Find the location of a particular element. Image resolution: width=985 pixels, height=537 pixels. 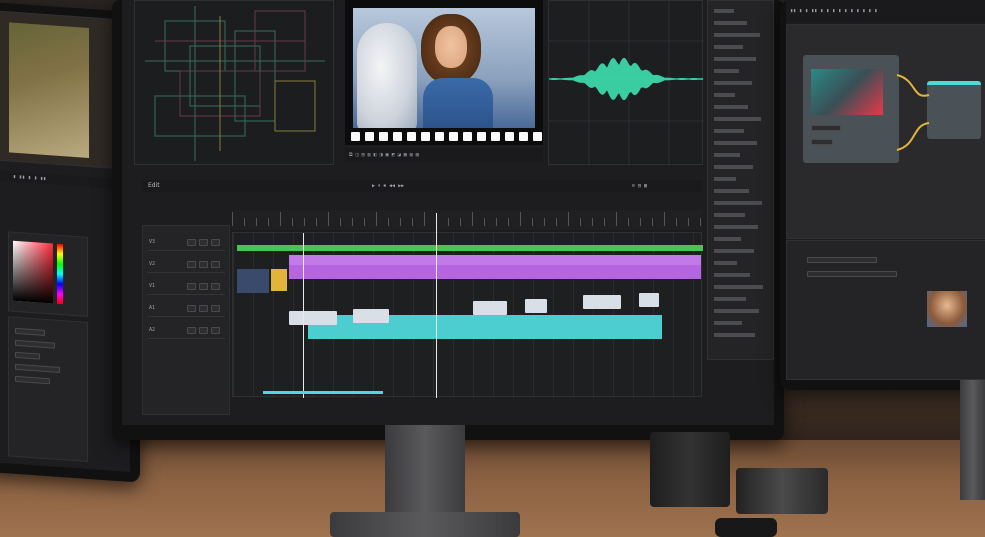

hue-slider is located at coordinates (60, 274).